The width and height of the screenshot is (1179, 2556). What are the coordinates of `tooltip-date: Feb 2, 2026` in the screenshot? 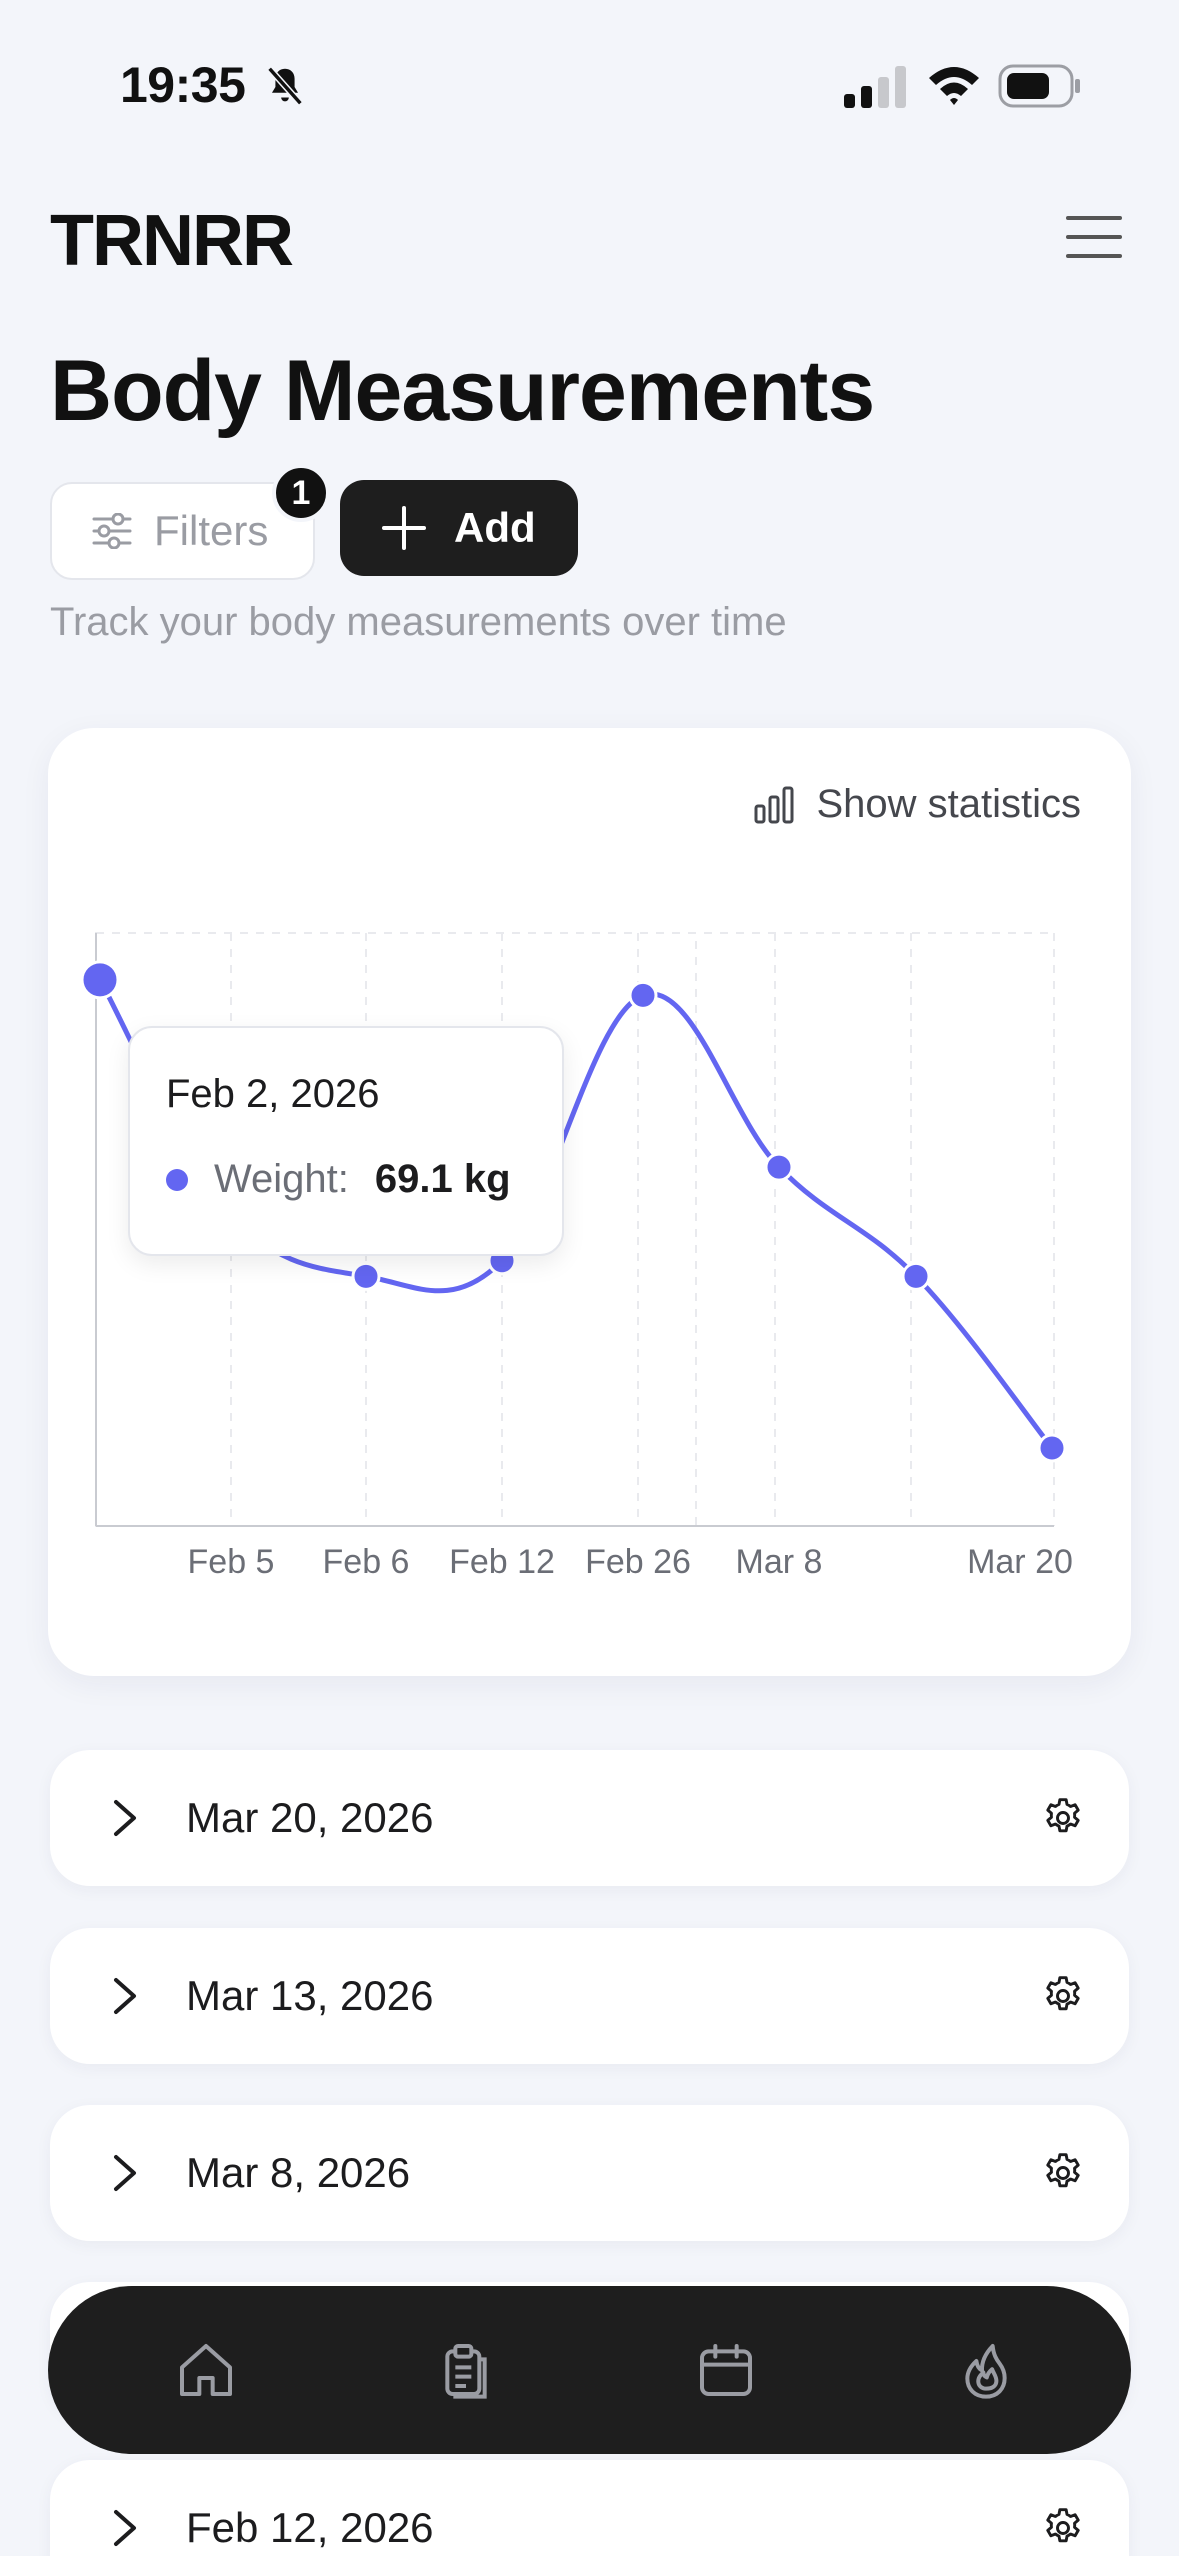 It's located at (273, 1094).